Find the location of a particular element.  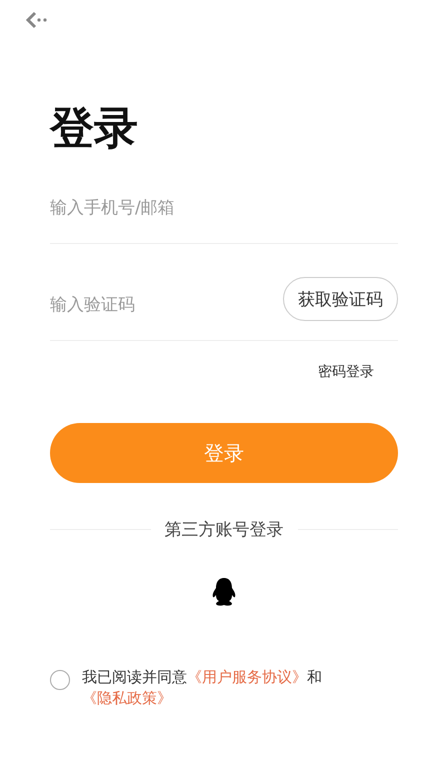

back-icon is located at coordinates (36, 20).